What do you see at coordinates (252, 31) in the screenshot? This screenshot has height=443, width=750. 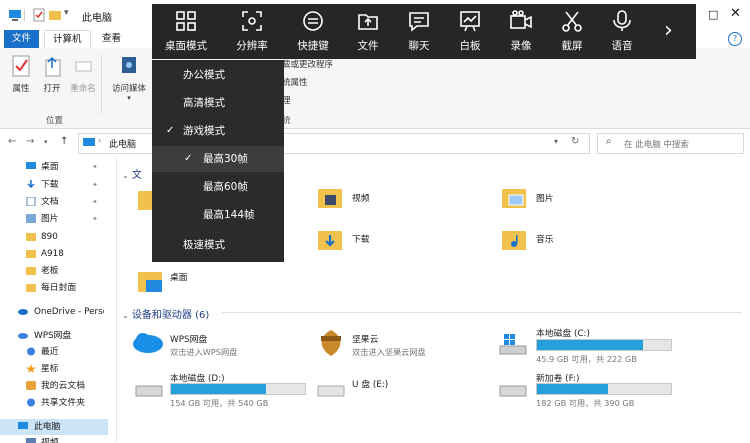 I see `resolution-button: 分辨率` at bounding box center [252, 31].